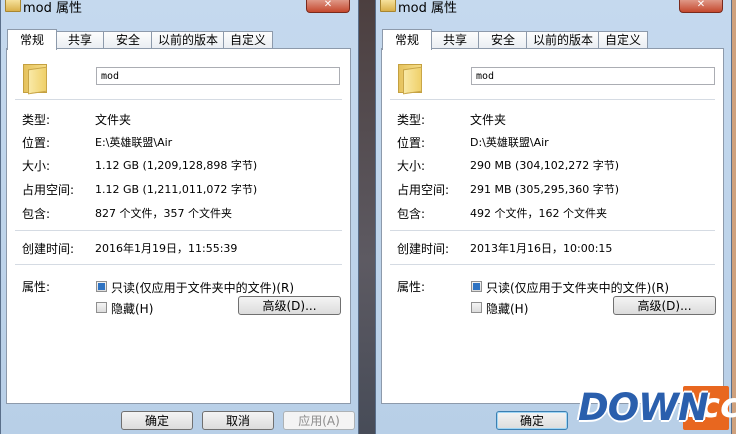  I want to click on contains-value: 492 个文件，162 个文件夹, so click(538, 213).